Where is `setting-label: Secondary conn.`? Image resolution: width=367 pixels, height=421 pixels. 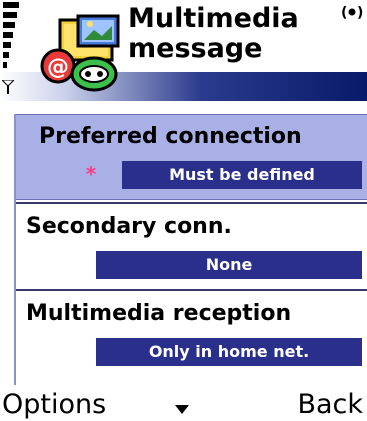 setting-label: Secondary conn. is located at coordinates (129, 226).